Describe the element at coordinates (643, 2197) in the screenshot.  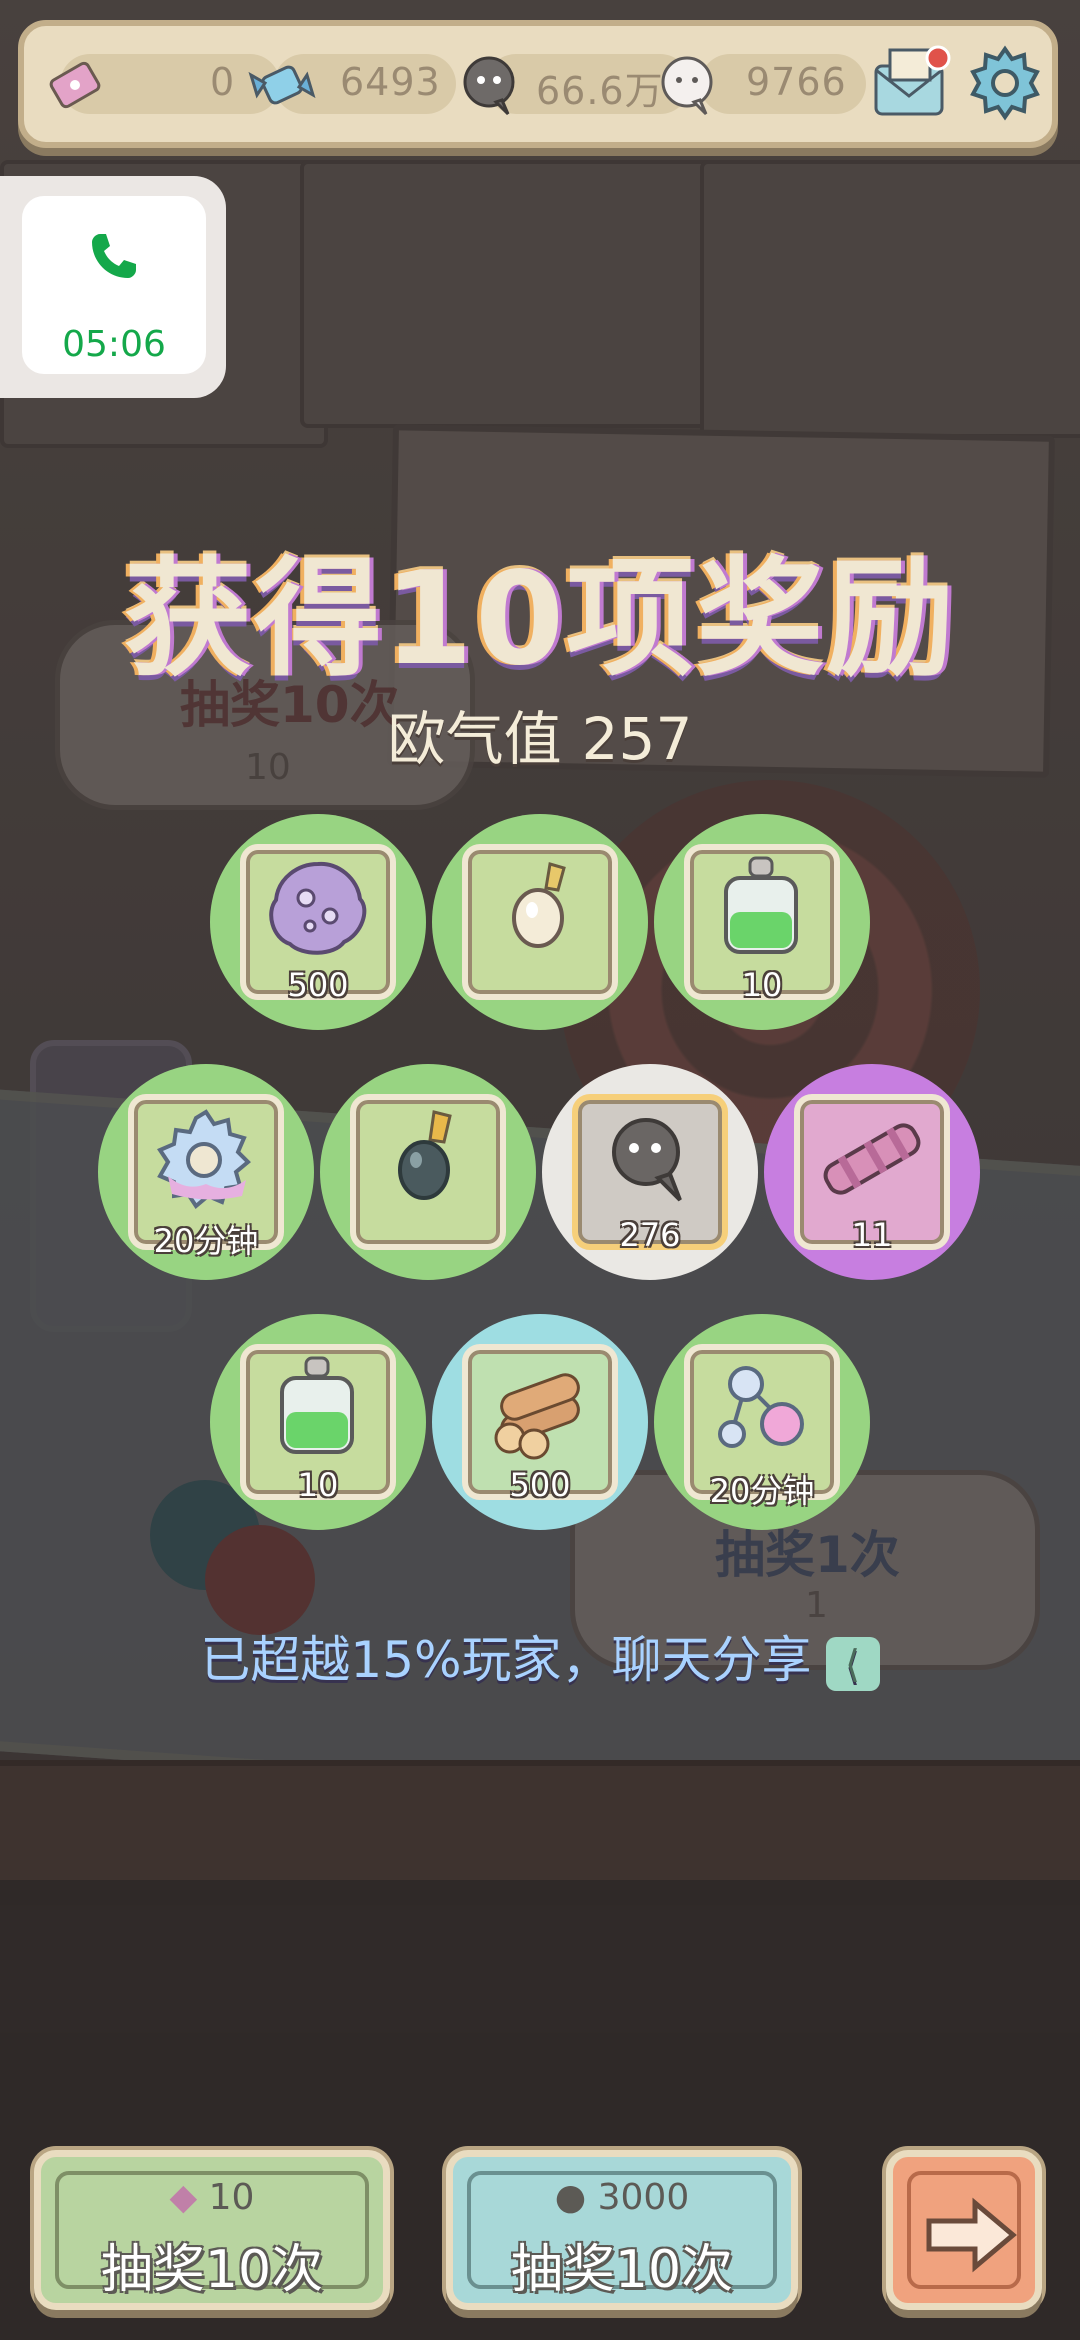
I see `bubble-cost-value: 3000` at that location.